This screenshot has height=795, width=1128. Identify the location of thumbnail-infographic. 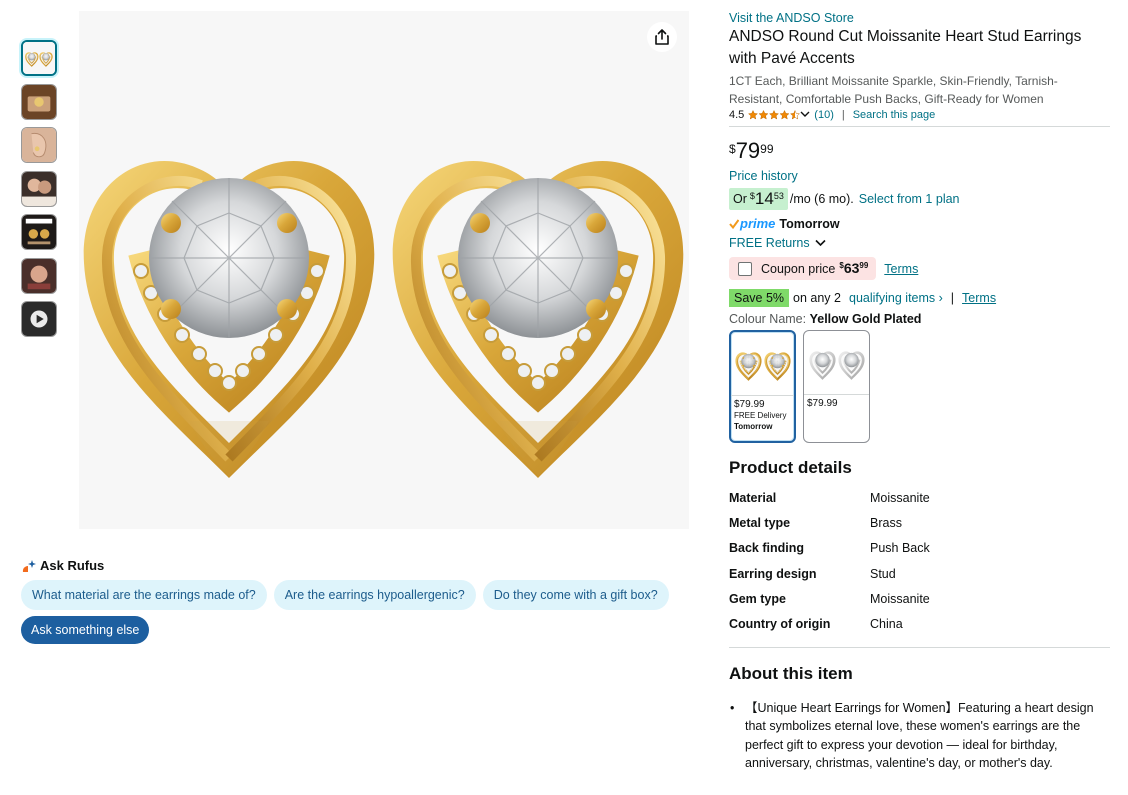
(39, 232).